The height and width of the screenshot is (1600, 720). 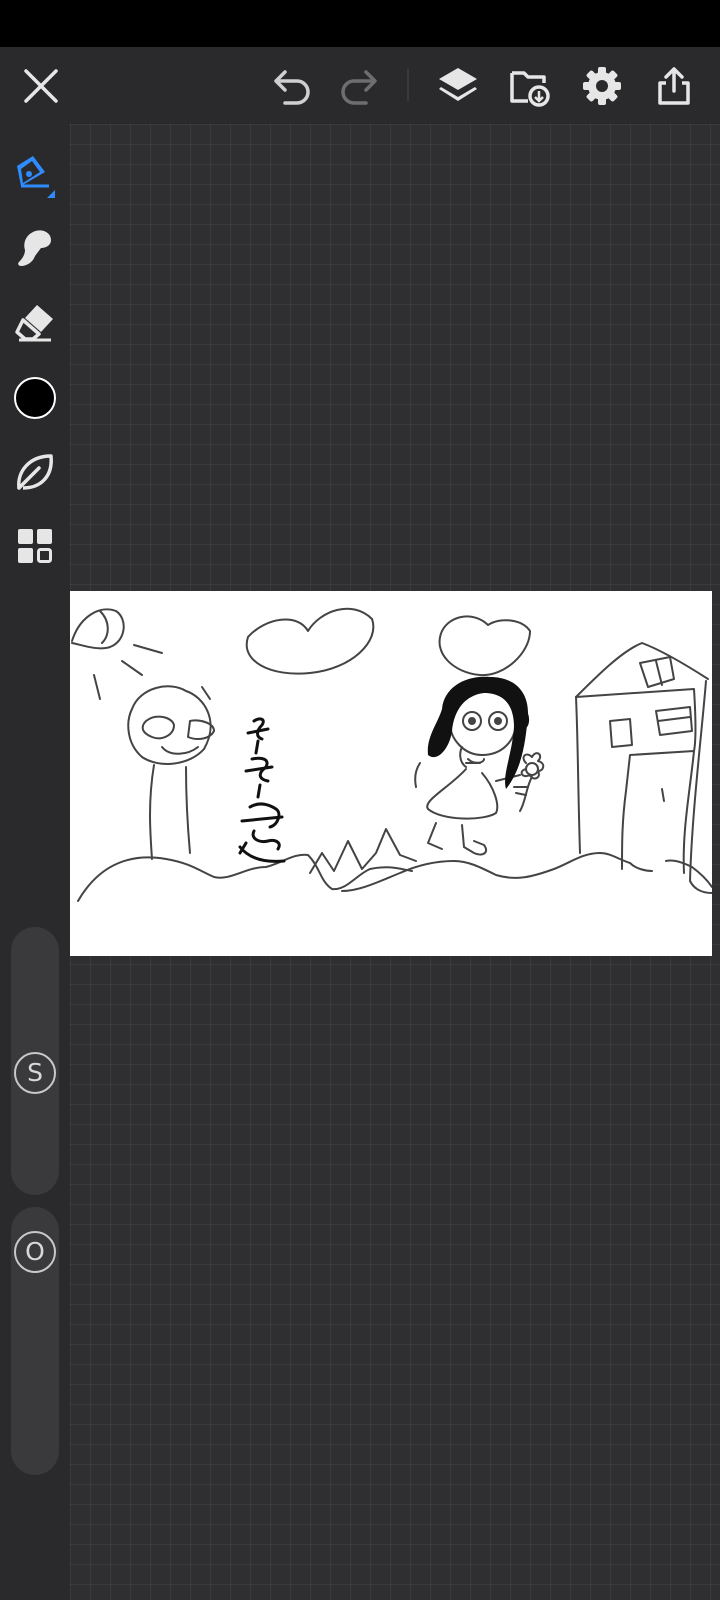 I want to click on import-icon, so click(x=530, y=88).